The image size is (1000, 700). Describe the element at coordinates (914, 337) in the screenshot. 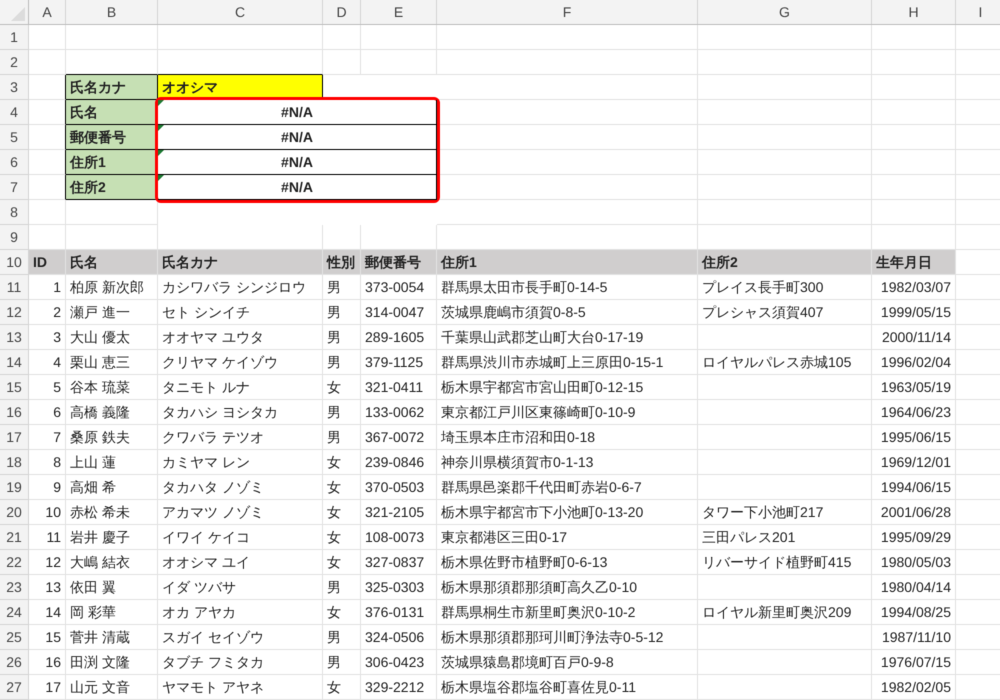

I see `table-cell: 2000/11/14` at that location.